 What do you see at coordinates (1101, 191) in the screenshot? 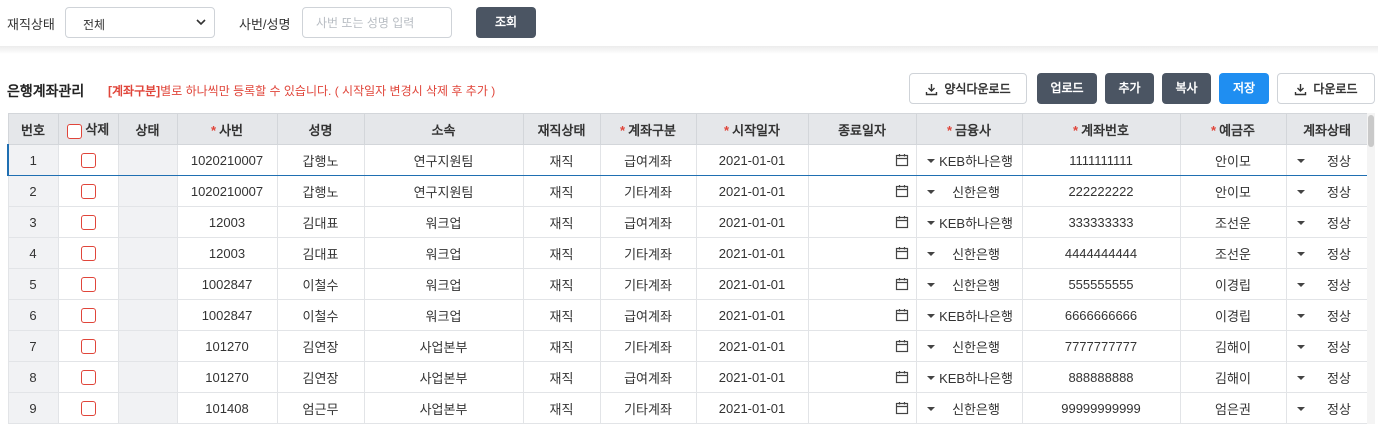
I see `row-acct-no: 222222222` at bounding box center [1101, 191].